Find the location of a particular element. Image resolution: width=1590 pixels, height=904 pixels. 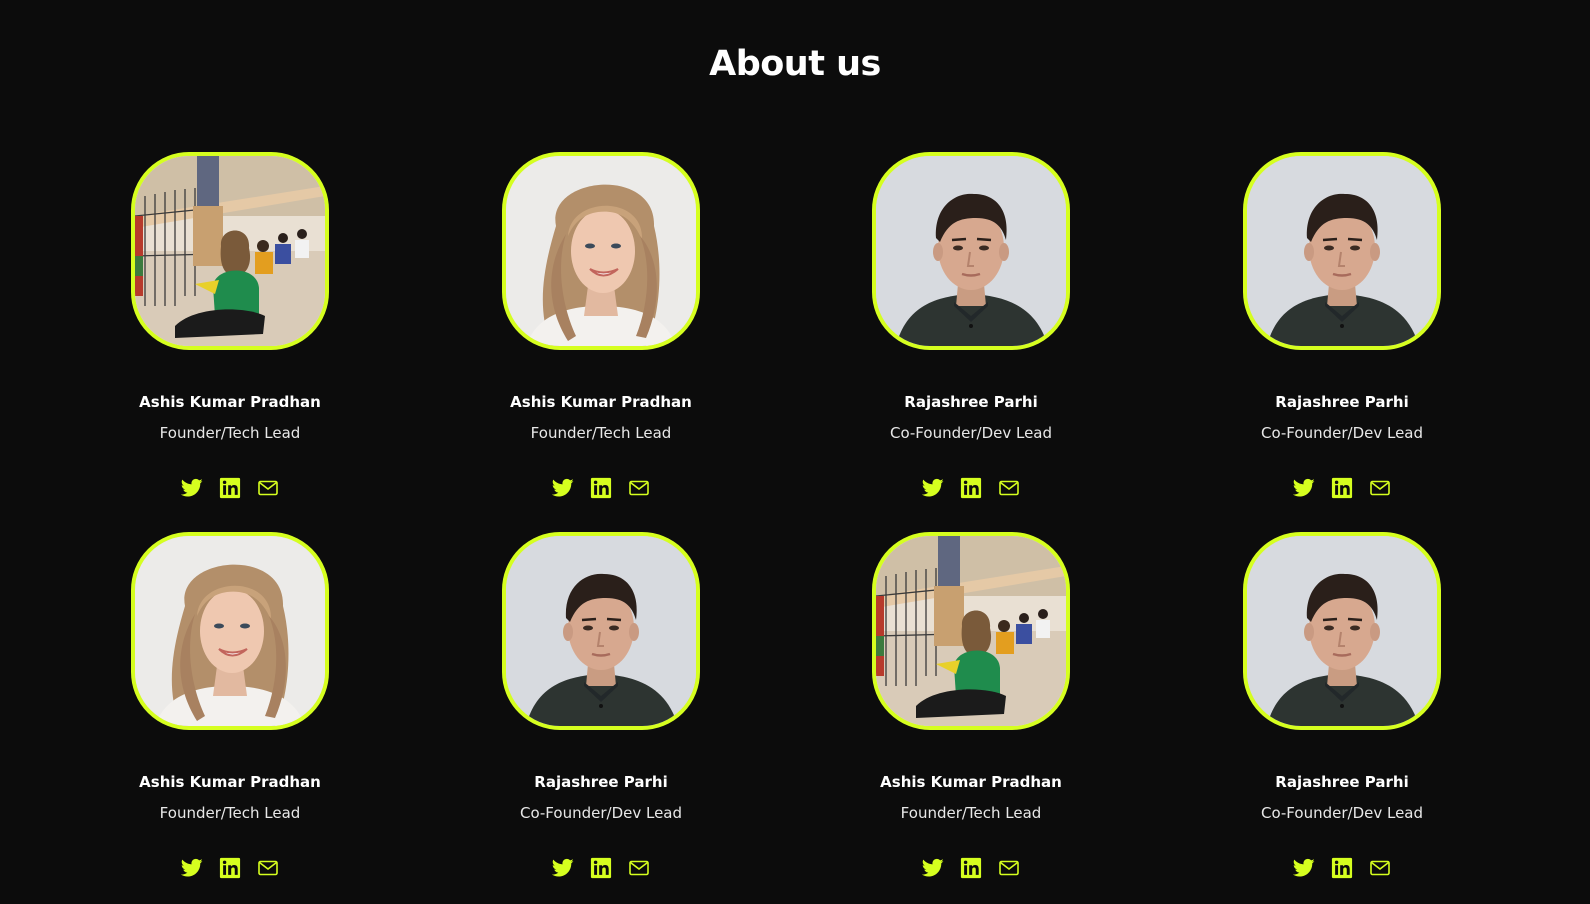

page-title: About us is located at coordinates (795, 64).